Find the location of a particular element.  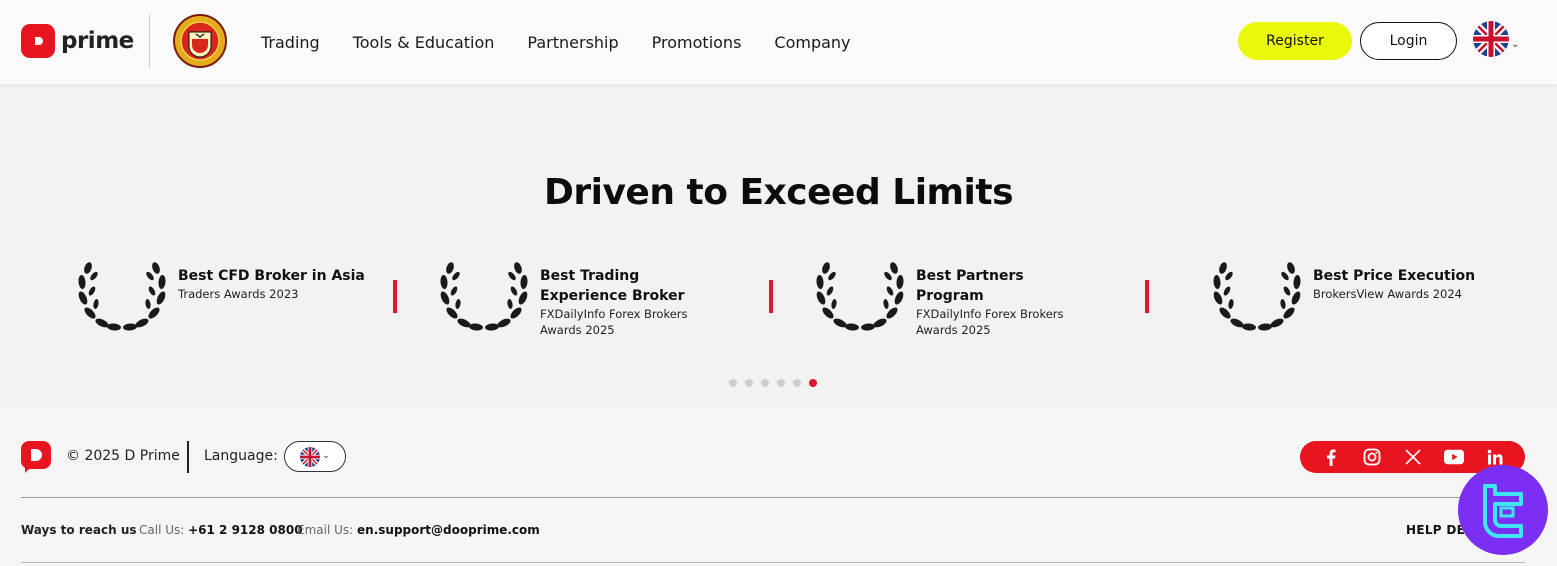

call-label: Call Us: is located at coordinates (162, 530).